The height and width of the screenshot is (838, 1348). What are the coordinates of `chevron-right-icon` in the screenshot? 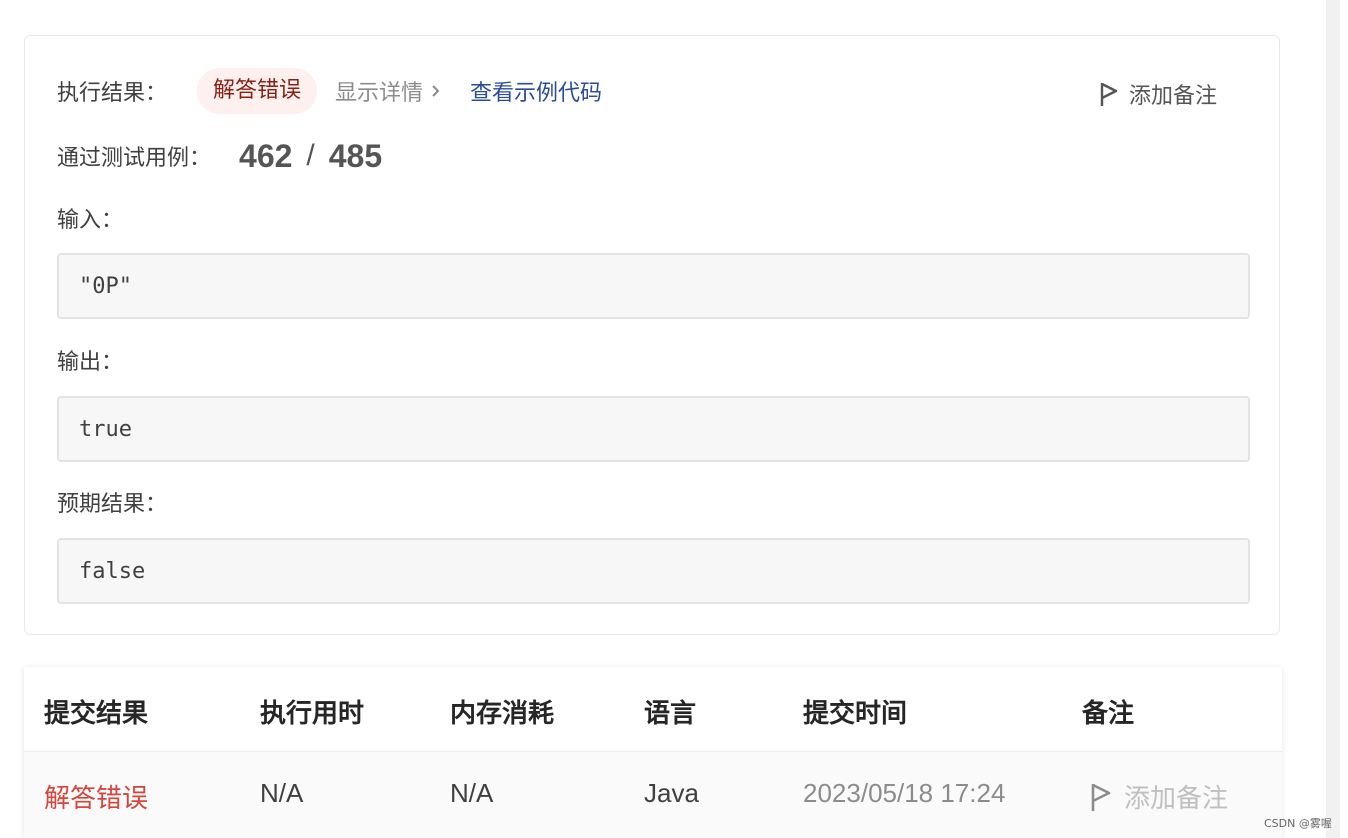 It's located at (435, 91).